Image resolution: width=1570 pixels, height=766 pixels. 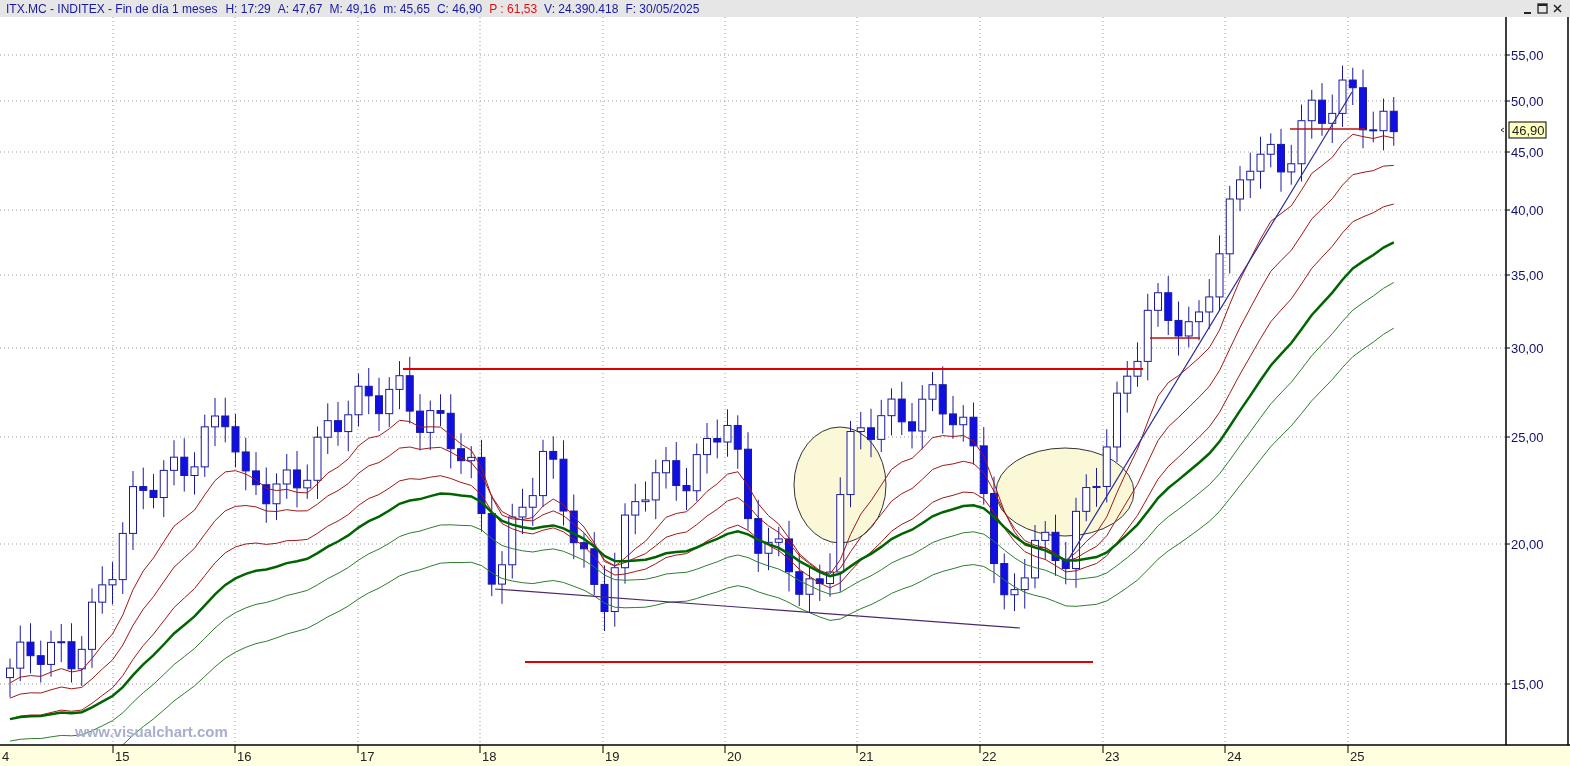 I want to click on price-label: 15,00, so click(x=1527, y=684).